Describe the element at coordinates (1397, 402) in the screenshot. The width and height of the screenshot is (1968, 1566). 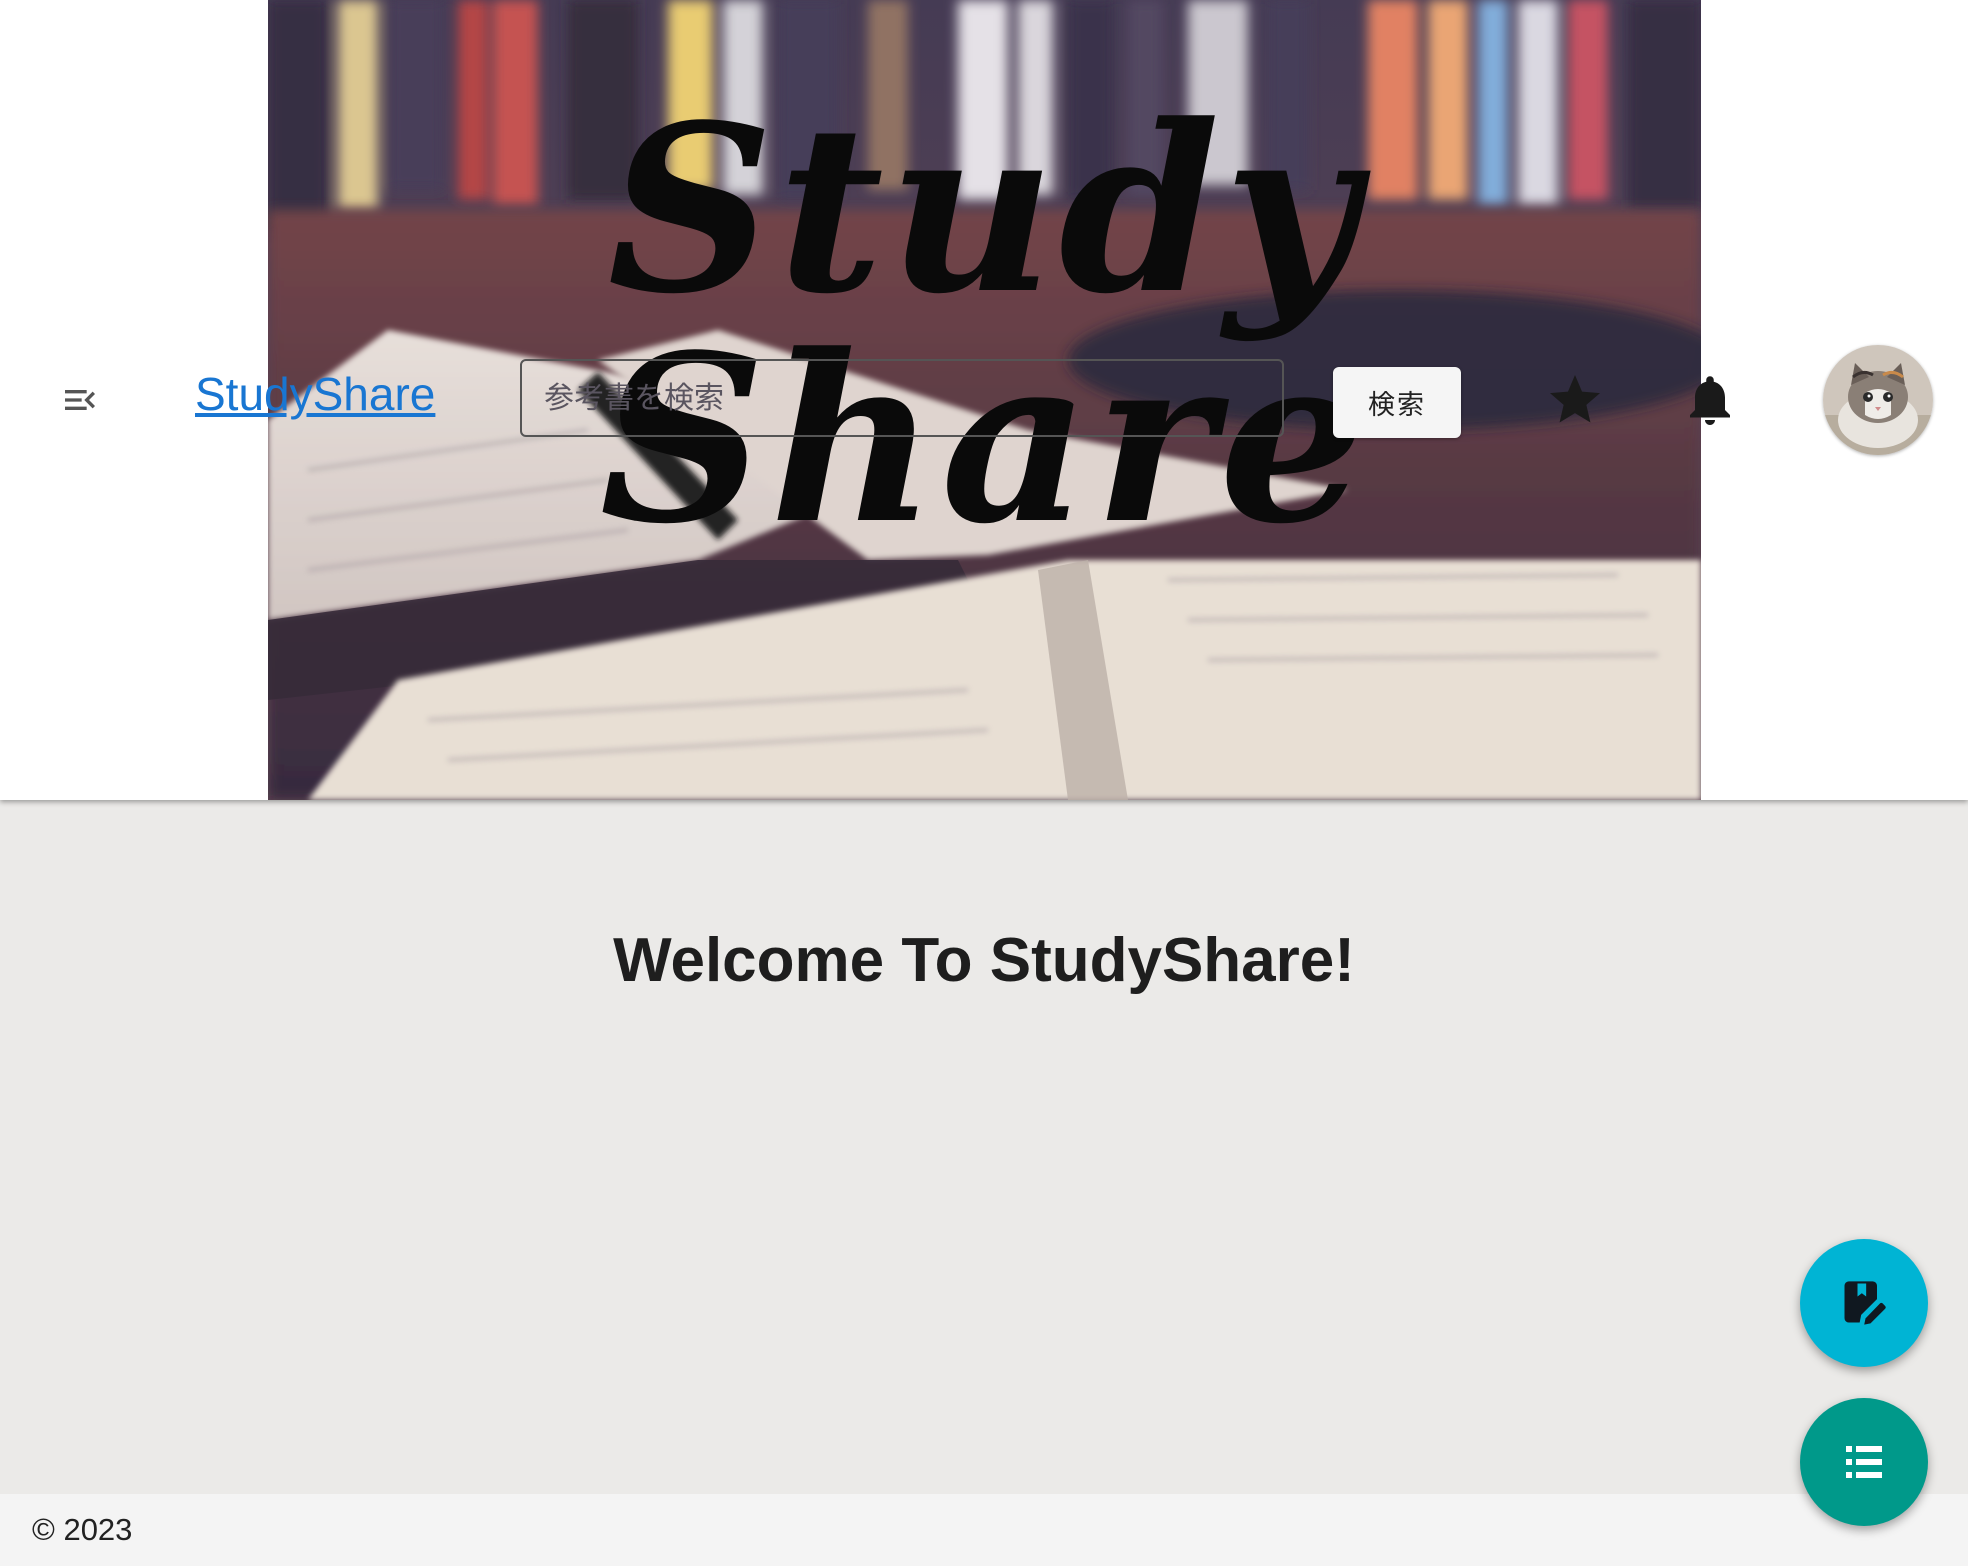
I see `search-button: 検索` at that location.